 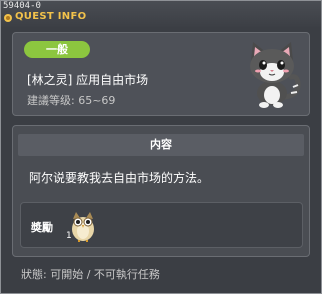 What do you see at coordinates (42, 227) in the screenshot?
I see `reward-label: 奬勵` at bounding box center [42, 227].